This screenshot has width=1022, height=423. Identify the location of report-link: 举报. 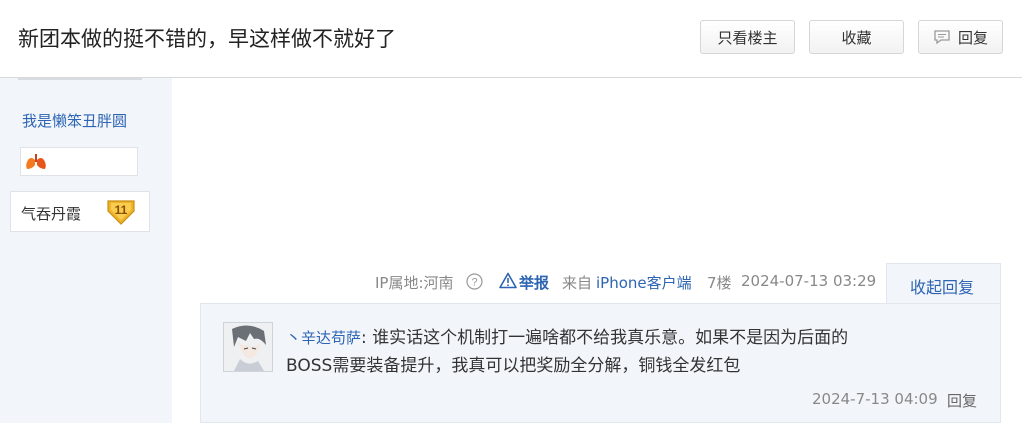
(534, 282).